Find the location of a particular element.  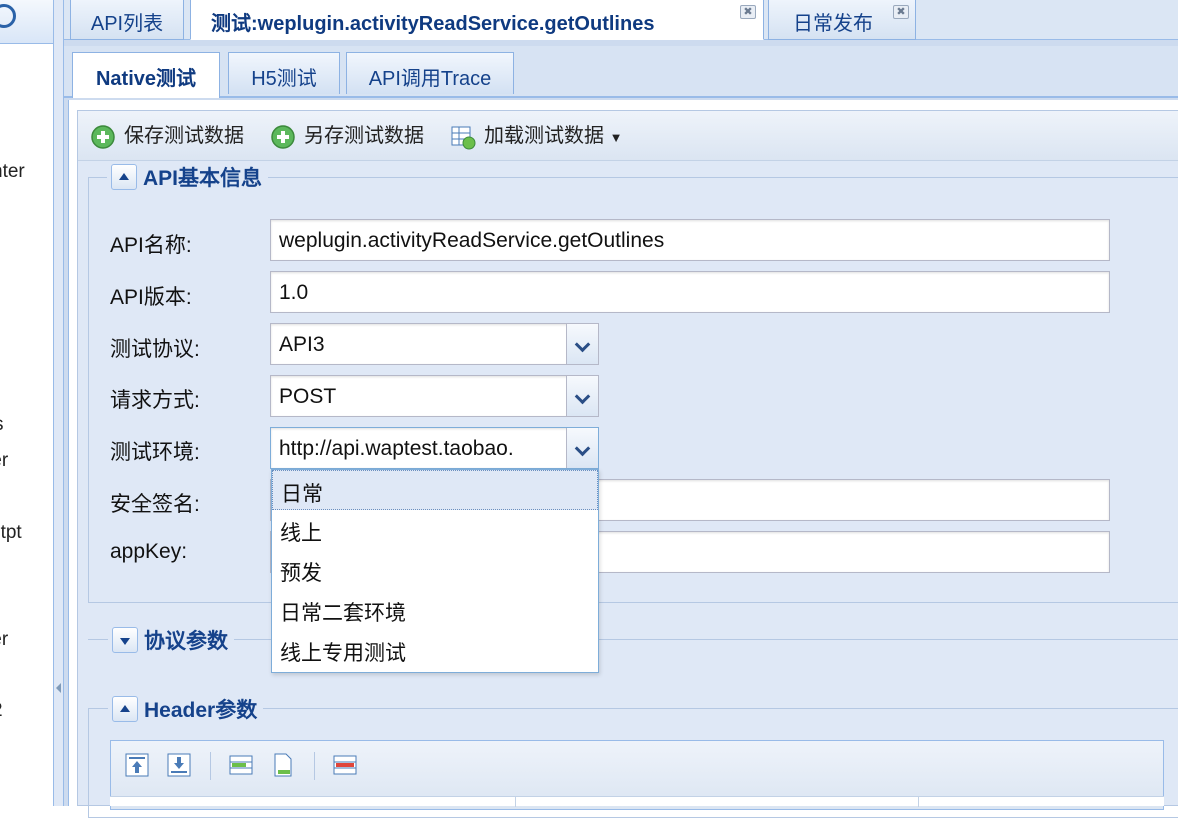

env-option-pre: 预发 is located at coordinates (435, 570).